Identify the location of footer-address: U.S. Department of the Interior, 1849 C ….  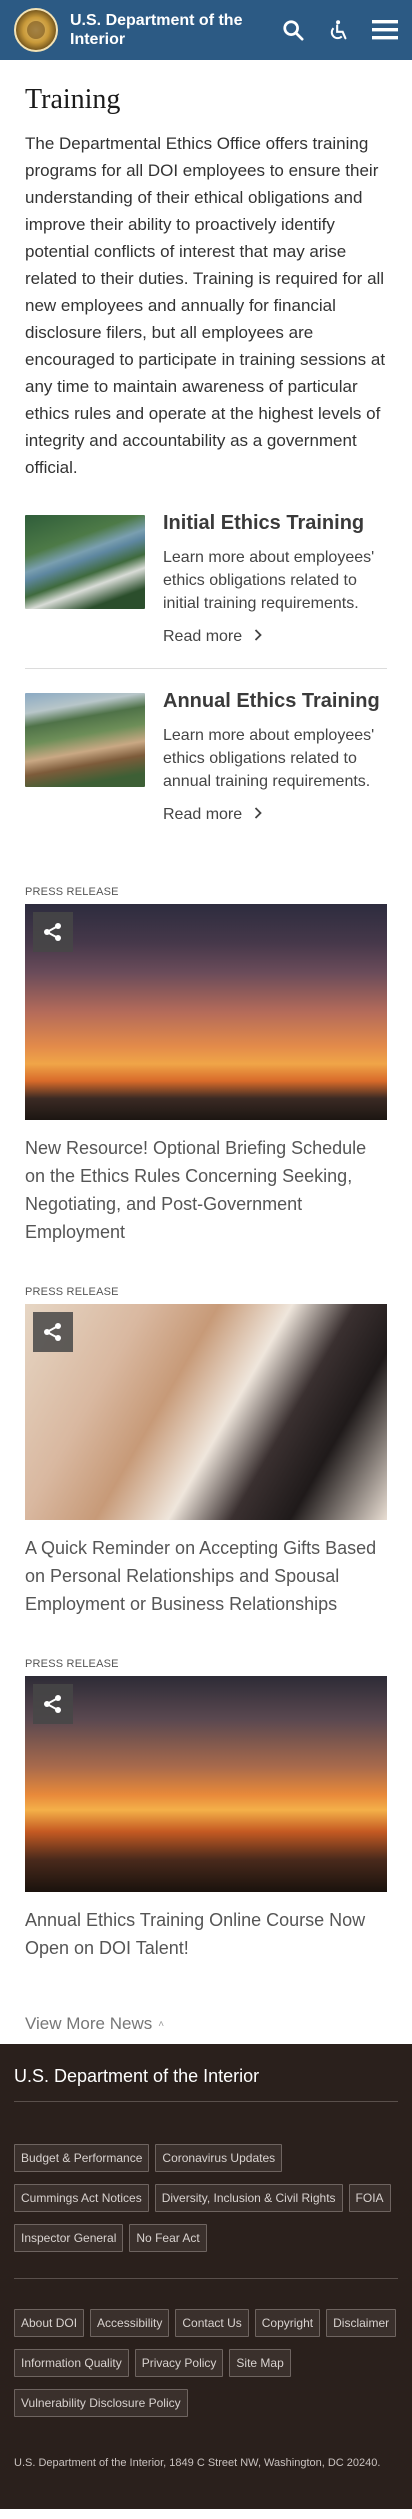
(197, 2463).